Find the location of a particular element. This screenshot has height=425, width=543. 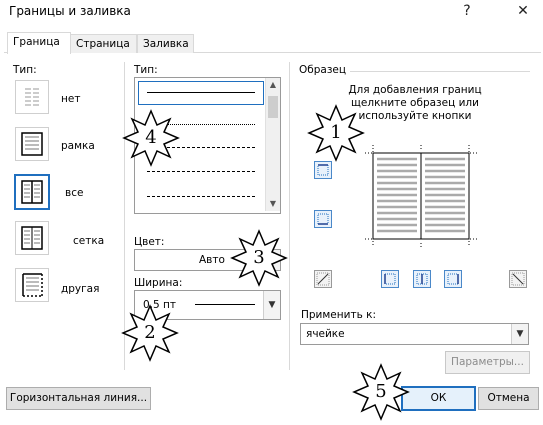

help-button: ? is located at coordinates (467, 11).